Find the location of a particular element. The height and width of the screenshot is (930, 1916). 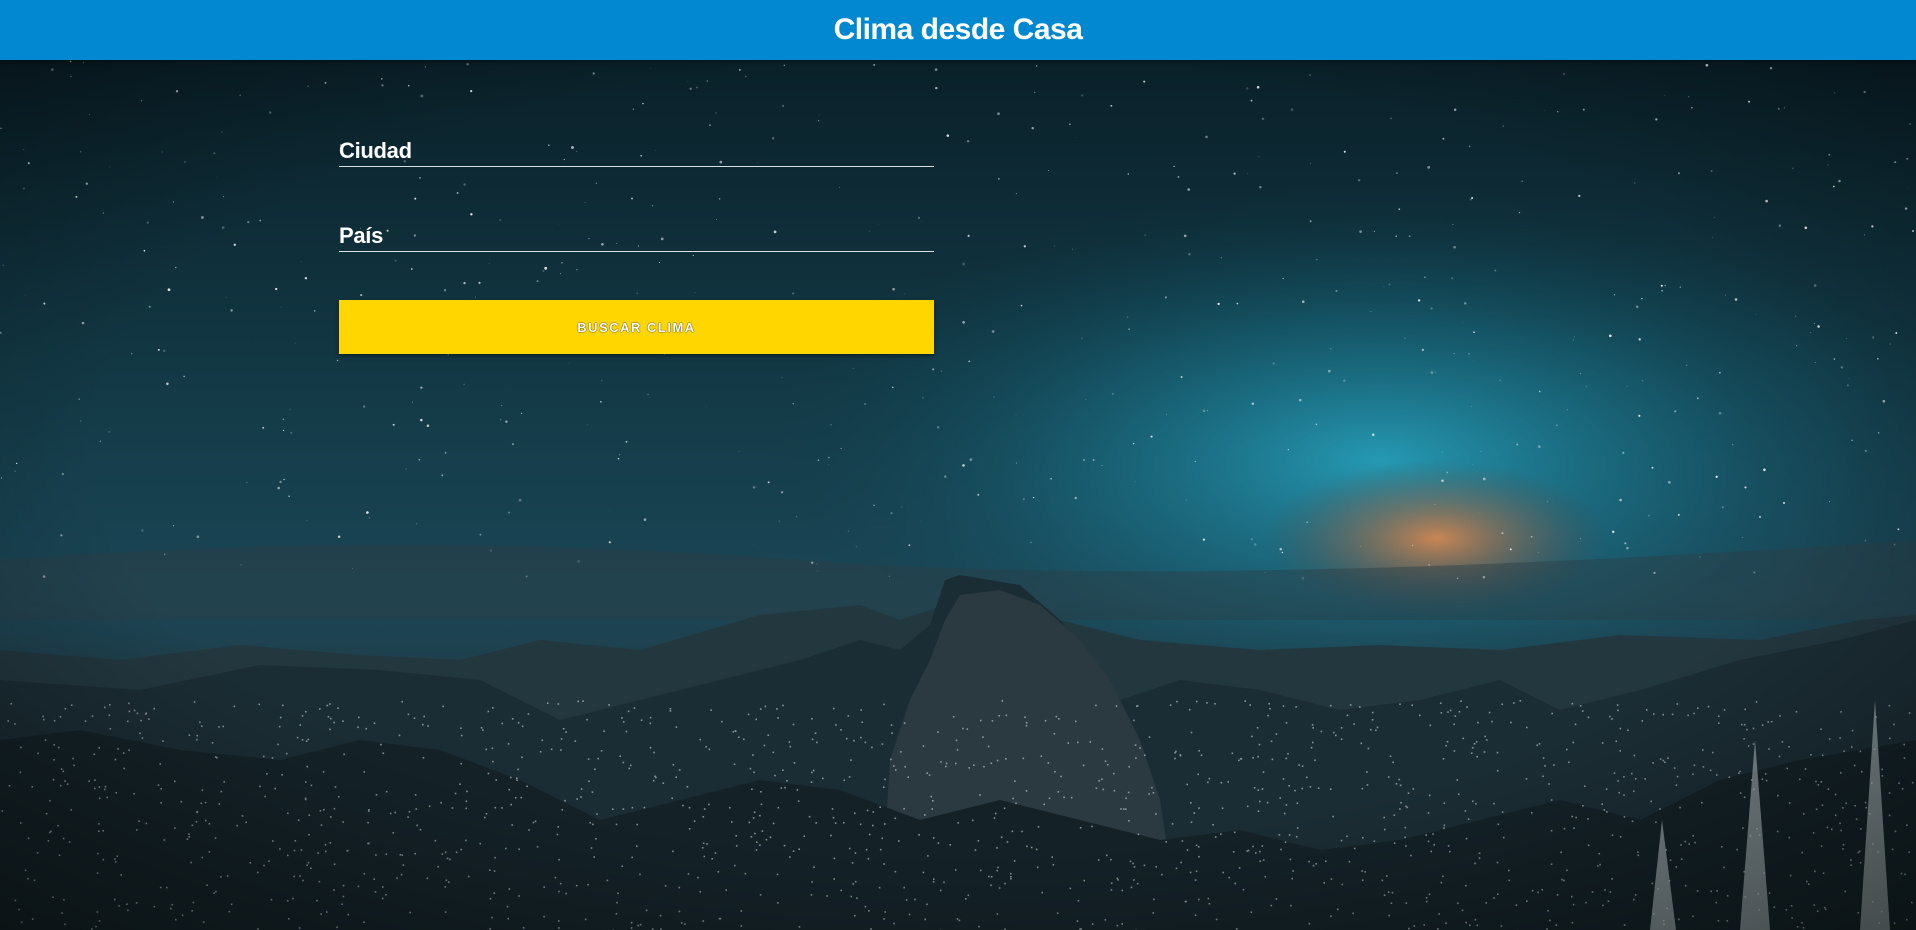

city-input is located at coordinates (638, 150).